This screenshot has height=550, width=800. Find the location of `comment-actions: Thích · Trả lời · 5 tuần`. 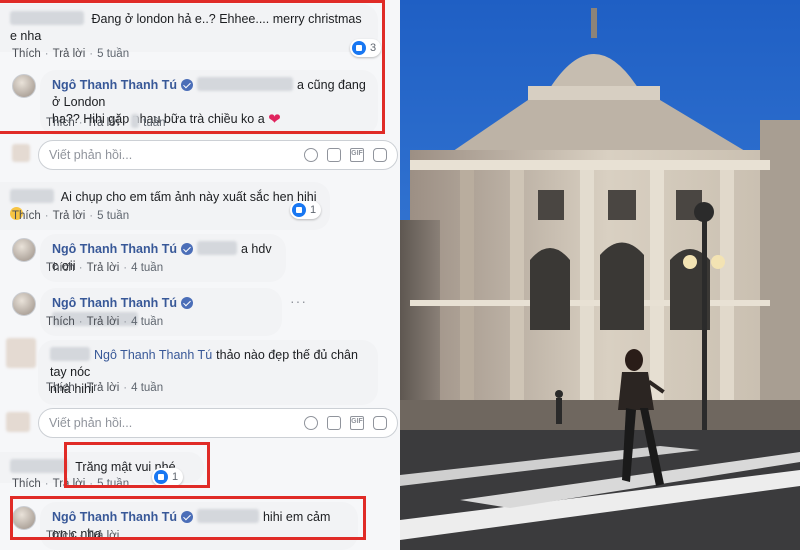

comment-actions: Thích · Trả lời · 5 tuần is located at coordinates (71, 216).